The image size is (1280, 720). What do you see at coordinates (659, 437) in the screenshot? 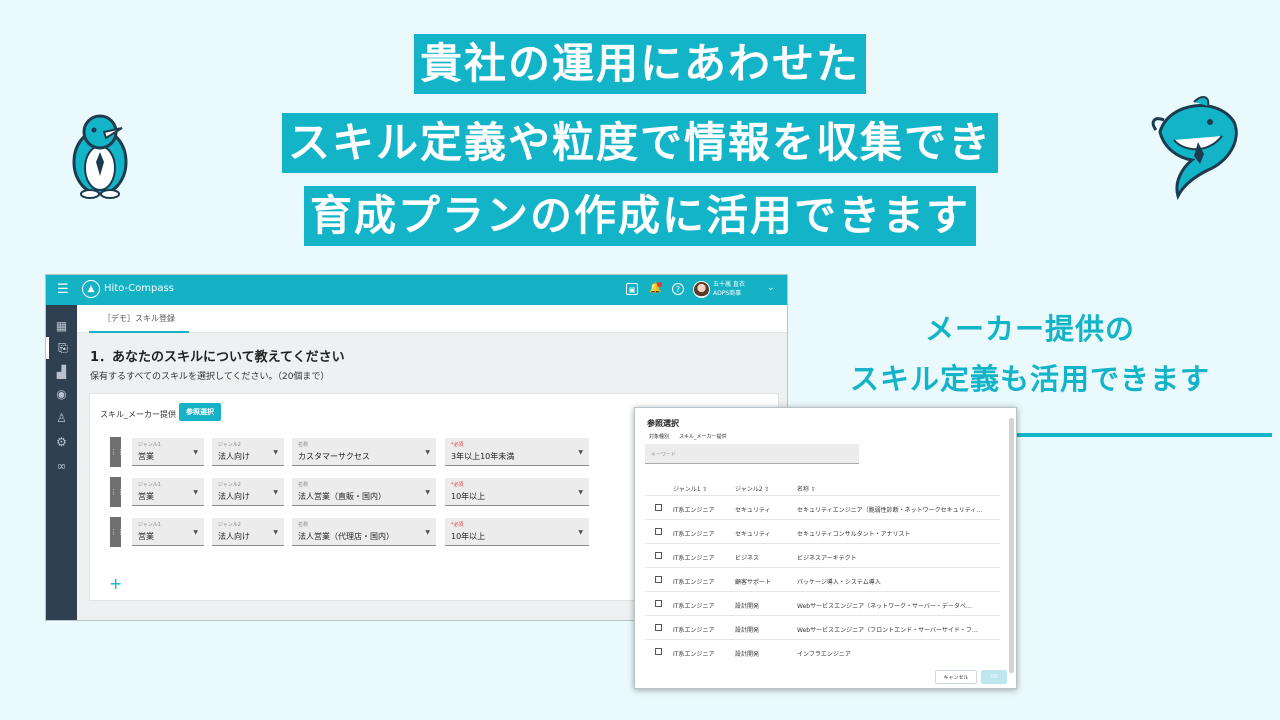
I see `filter-key: 対象種別` at bounding box center [659, 437].